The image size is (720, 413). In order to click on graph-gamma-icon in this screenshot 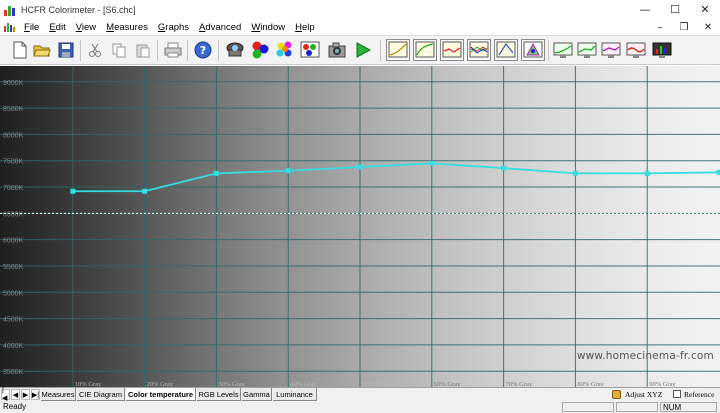, I will do `click(425, 50)`.